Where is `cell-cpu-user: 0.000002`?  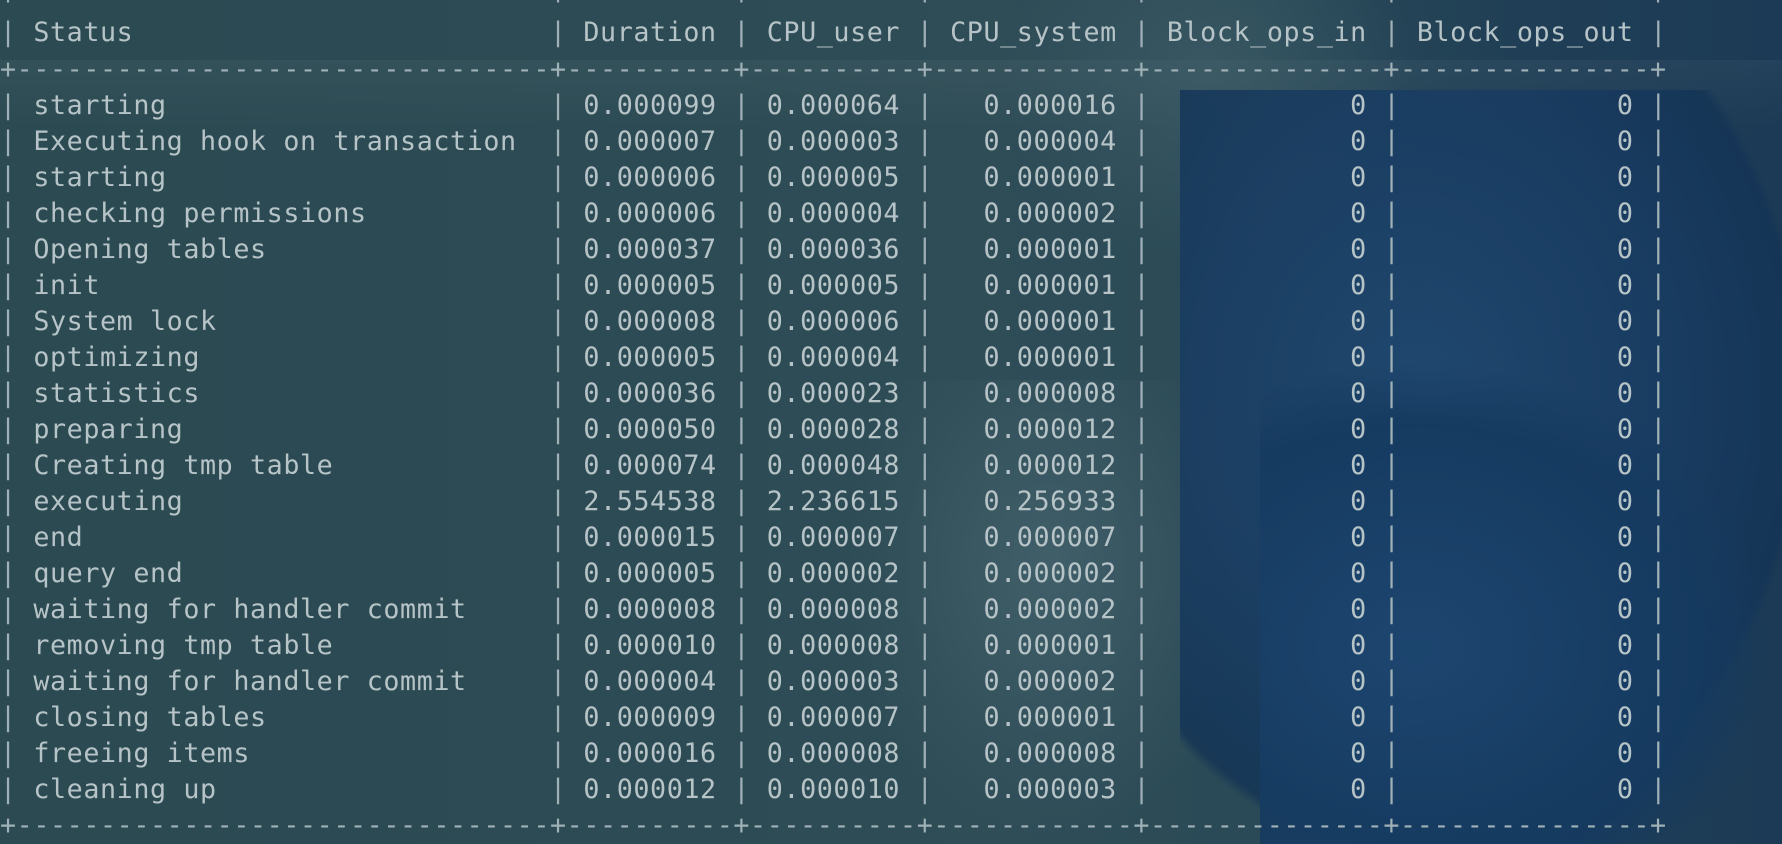 cell-cpu-user: 0.000002 is located at coordinates (833, 574).